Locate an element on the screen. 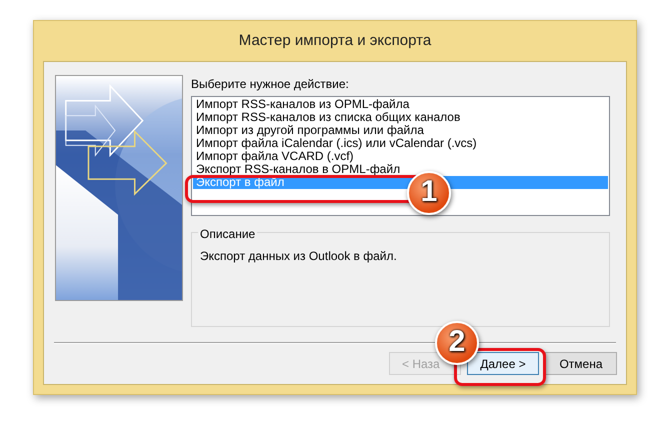 Image resolution: width=670 pixels, height=427 pixels. list-item: Импорт из другой программы или файла is located at coordinates (400, 130).